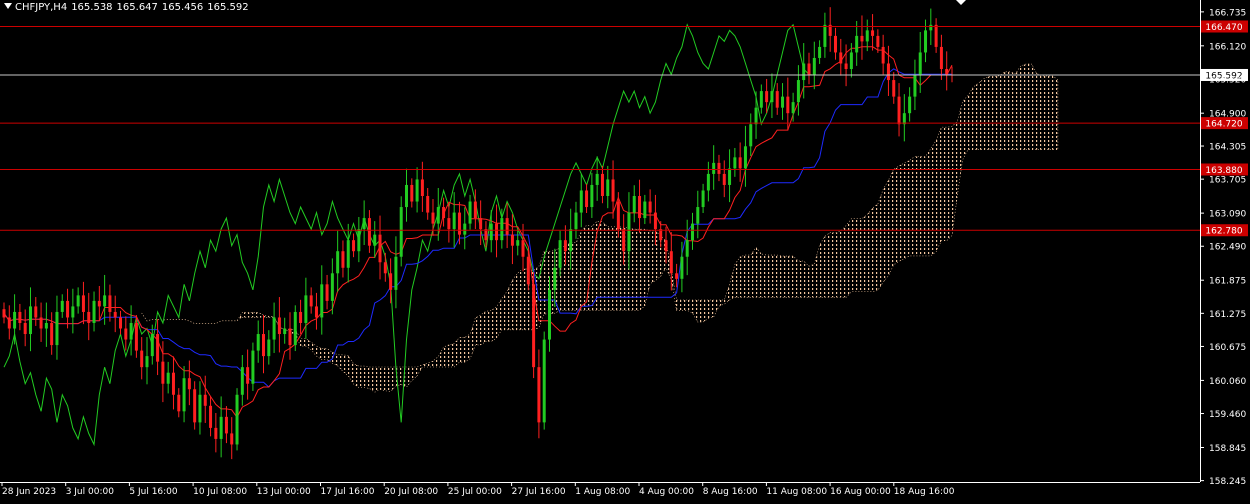  I want to click on y-tick-label: 165.520, so click(1227, 80).